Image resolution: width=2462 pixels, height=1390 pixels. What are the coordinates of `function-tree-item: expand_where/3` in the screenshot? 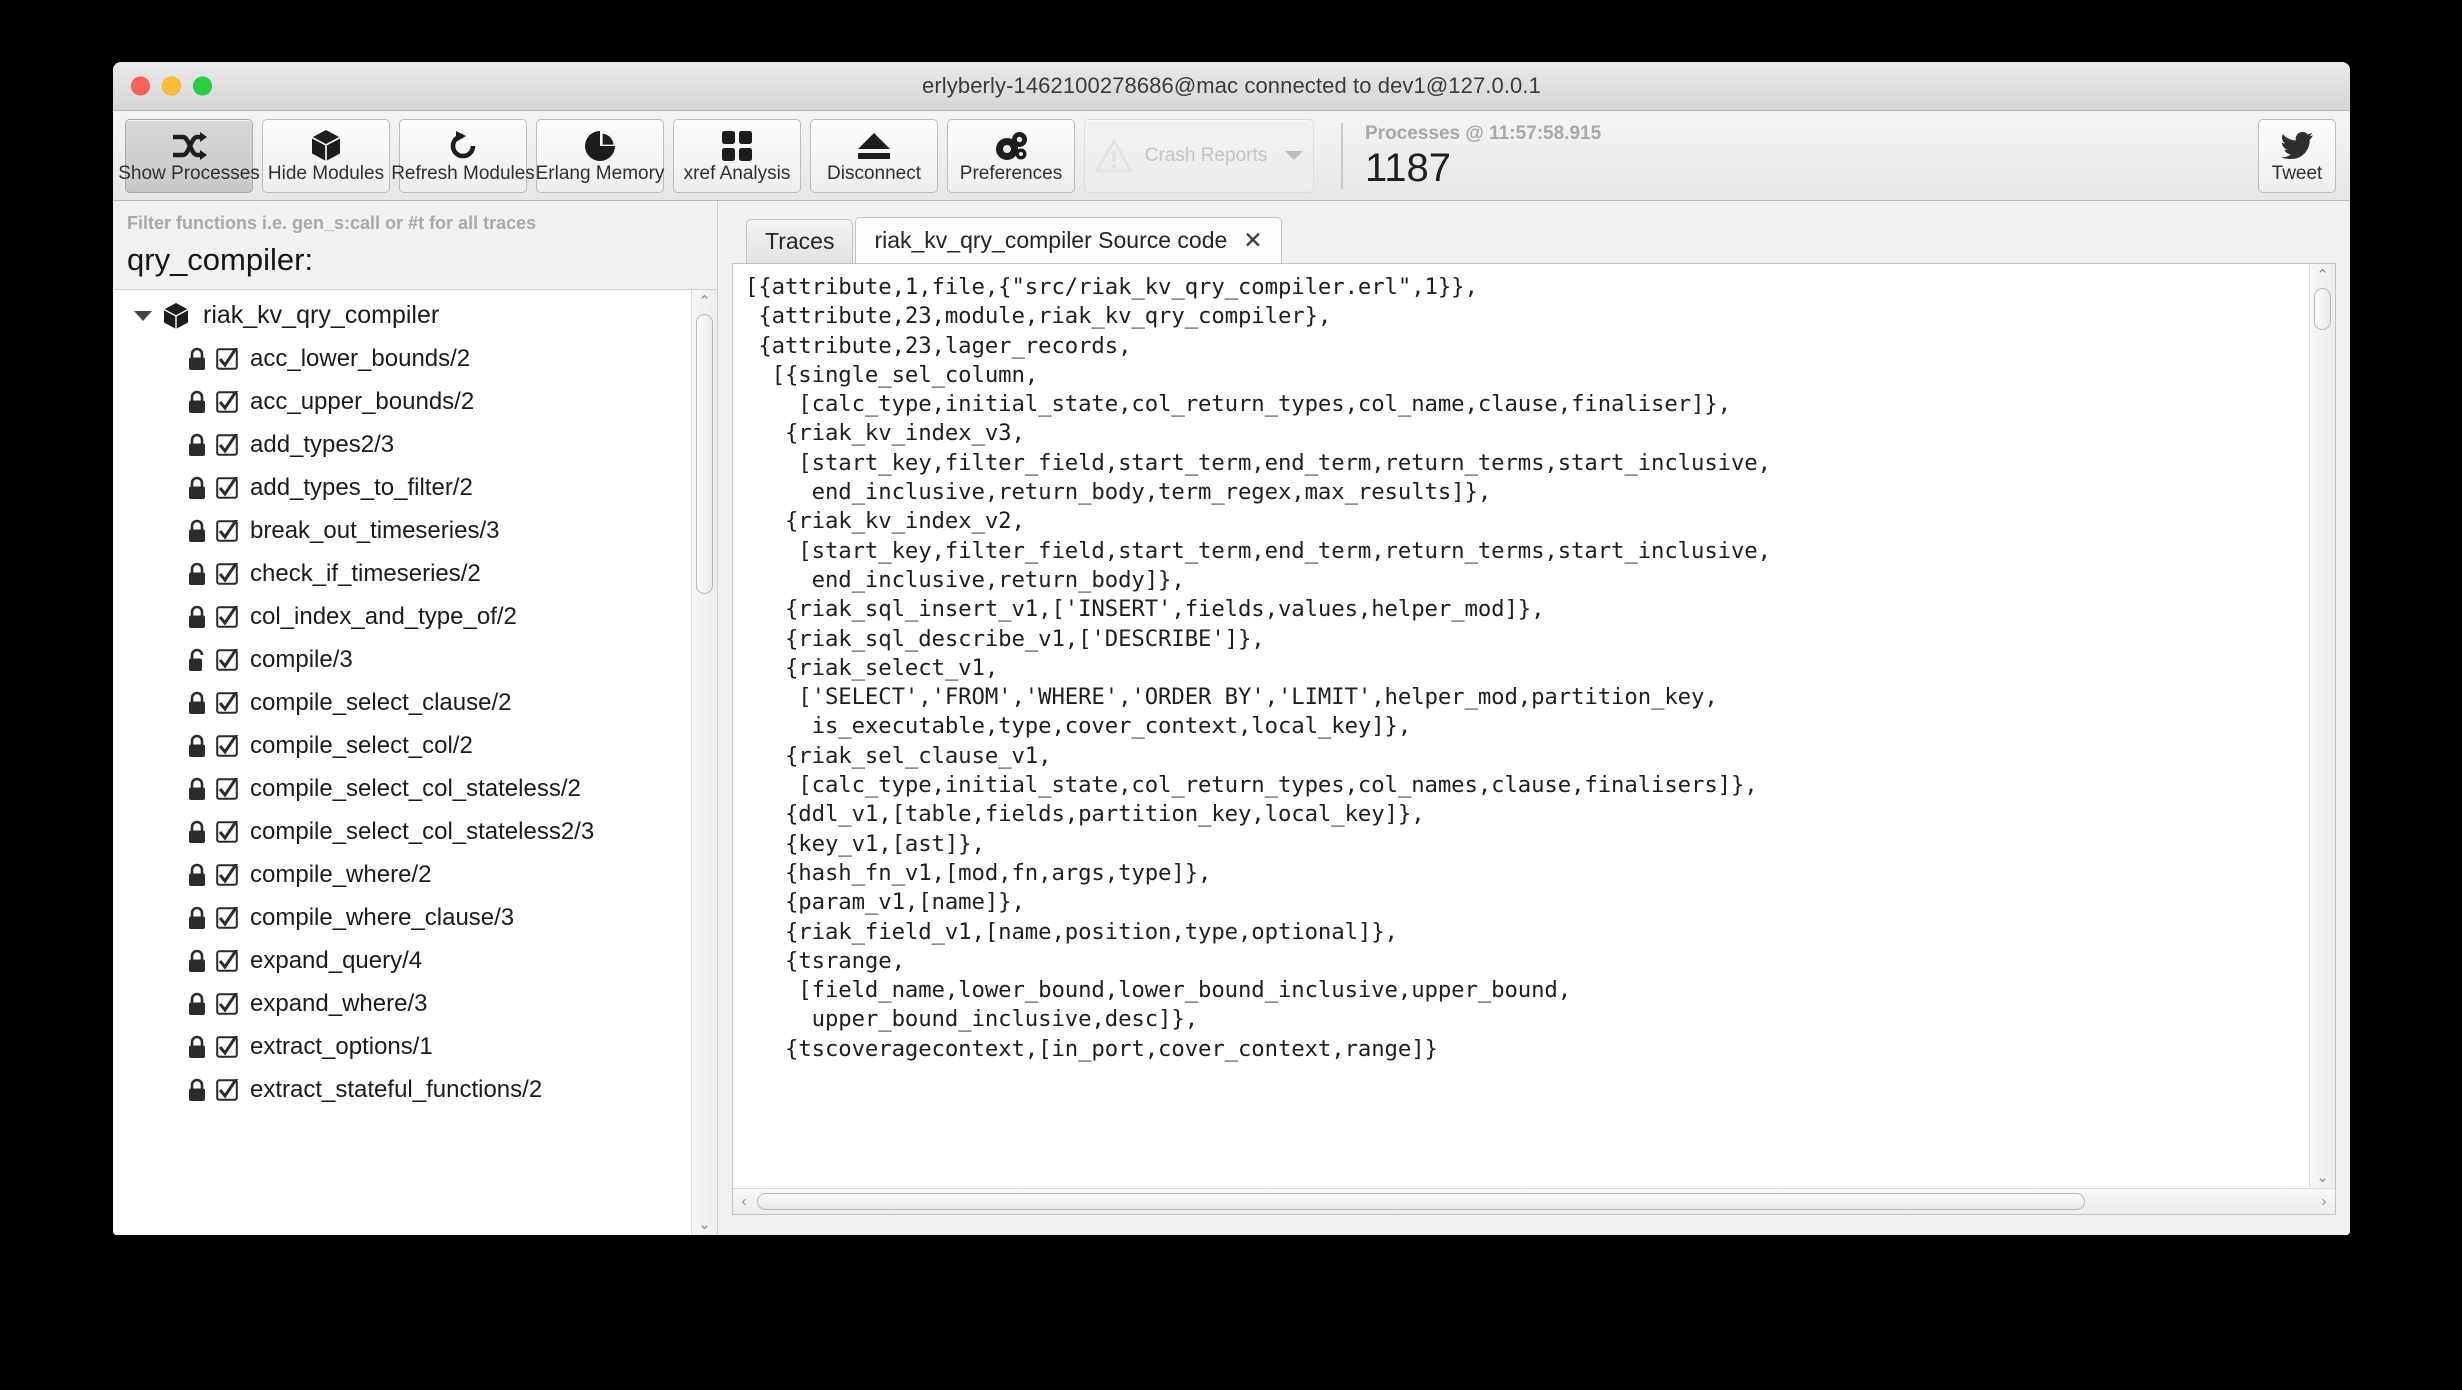 It's located at (402, 1003).